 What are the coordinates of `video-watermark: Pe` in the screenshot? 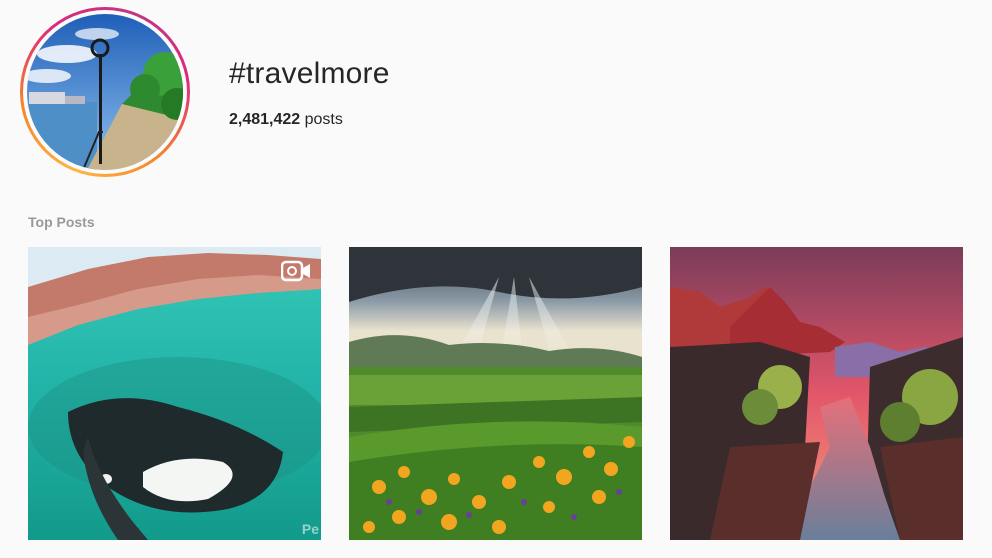 It's located at (310, 529).